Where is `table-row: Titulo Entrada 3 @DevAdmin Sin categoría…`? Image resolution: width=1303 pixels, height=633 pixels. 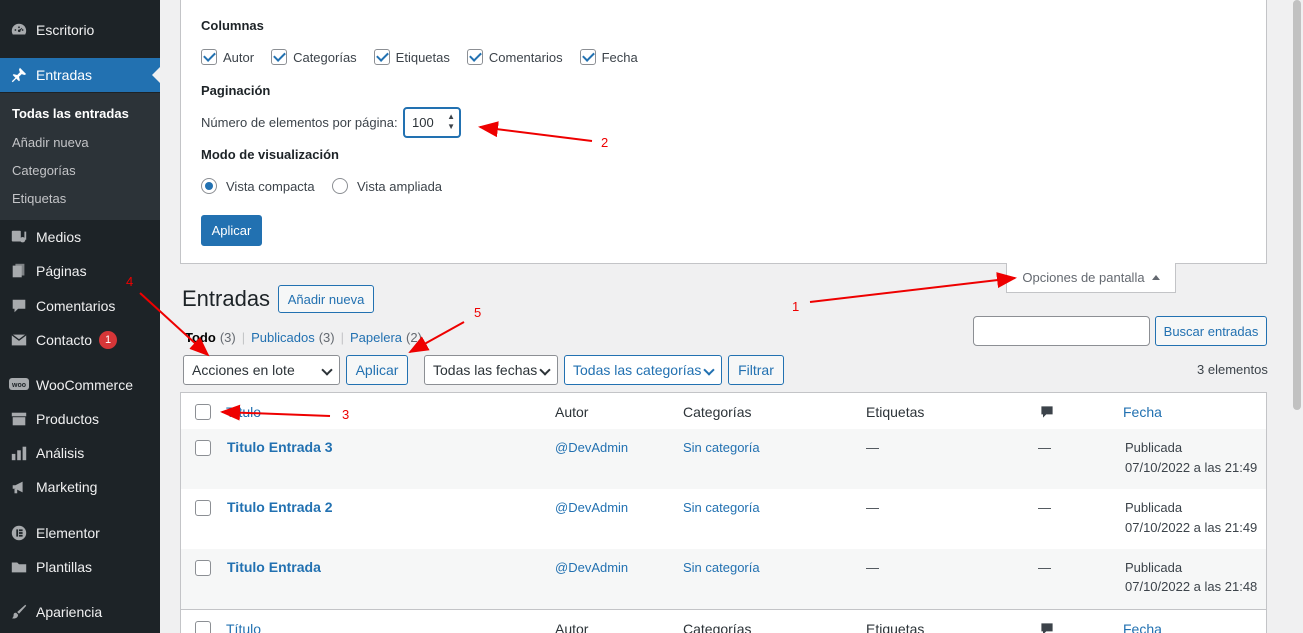
table-row: Titulo Entrada 3 @DevAdmin Sin categoría… is located at coordinates (723, 459).